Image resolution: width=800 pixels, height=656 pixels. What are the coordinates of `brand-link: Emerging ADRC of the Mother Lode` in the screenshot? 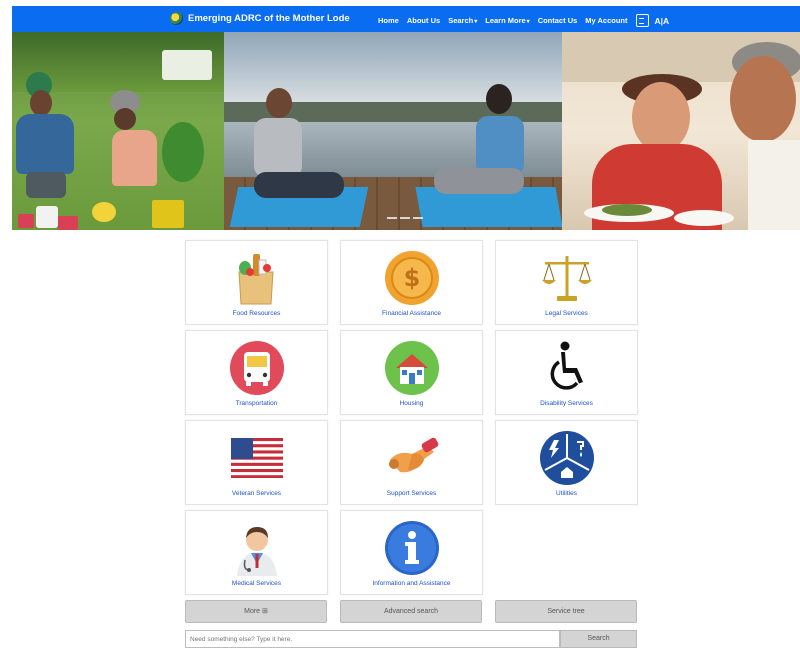 It's located at (260, 18).